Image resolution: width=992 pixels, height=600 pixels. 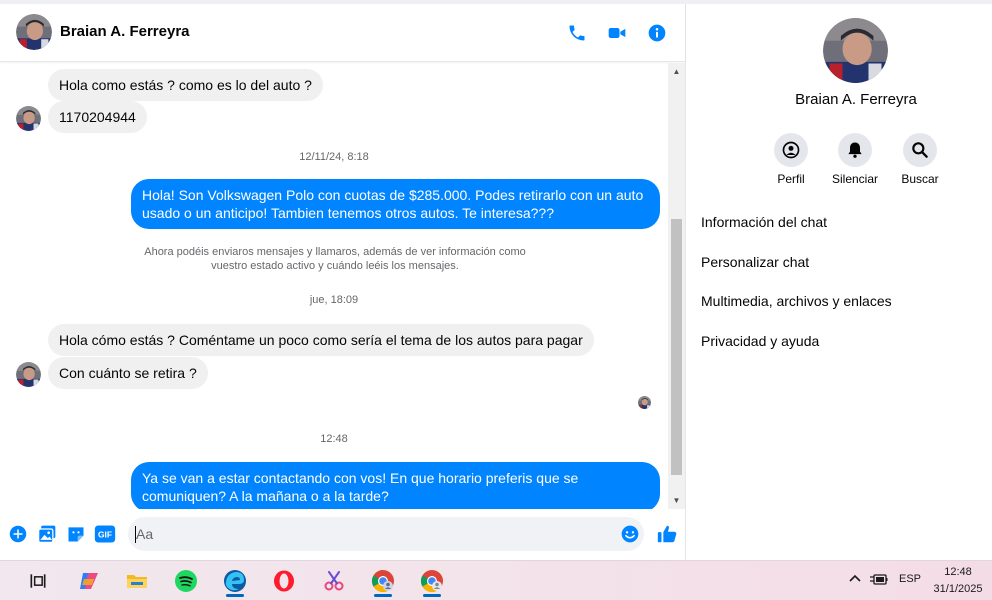 I want to click on emoji-button, so click(x=630, y=534).